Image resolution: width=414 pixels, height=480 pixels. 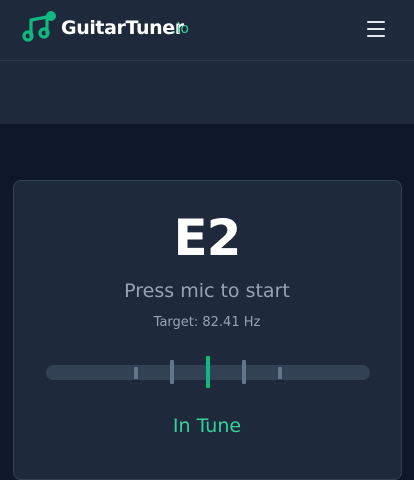 I want to click on target-frequency: Target: 82.41 Hz, so click(x=207, y=322).